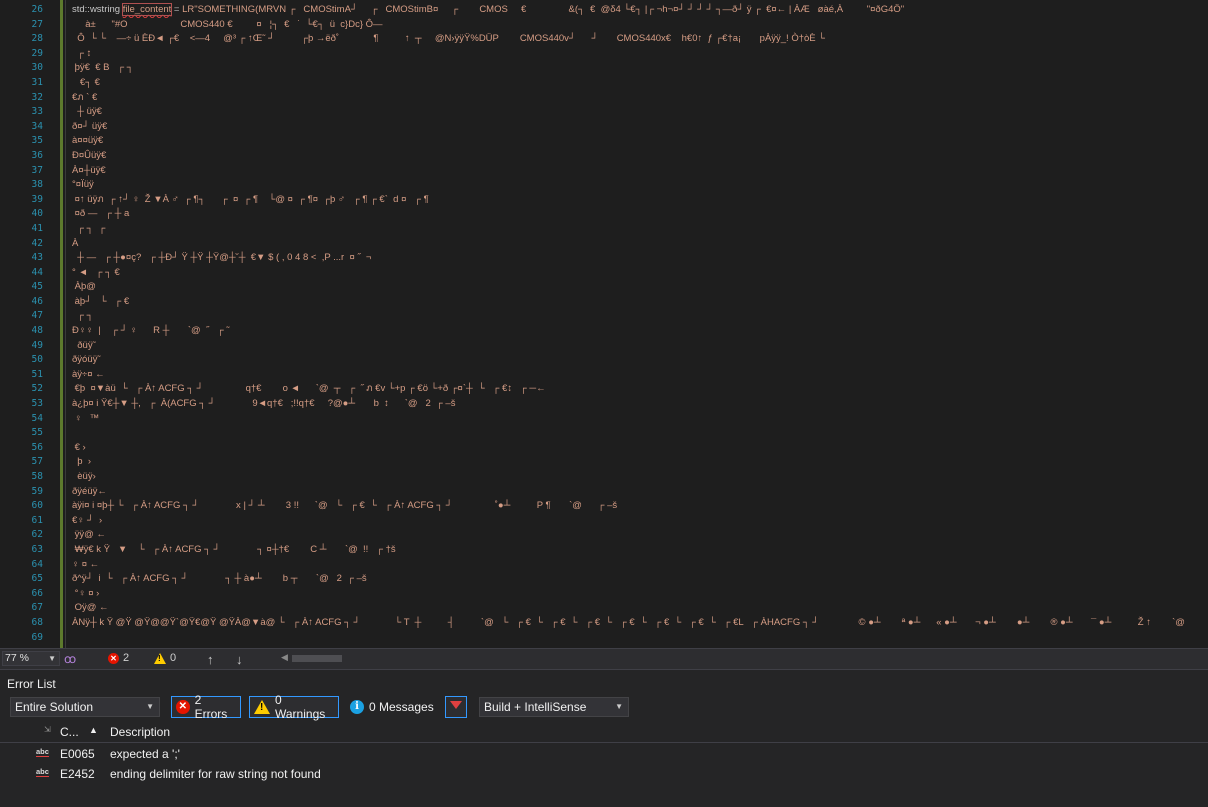 This screenshot has height=807, width=1208. Describe the element at coordinates (176, 9) in the screenshot. I see `assign-operator: =` at that location.